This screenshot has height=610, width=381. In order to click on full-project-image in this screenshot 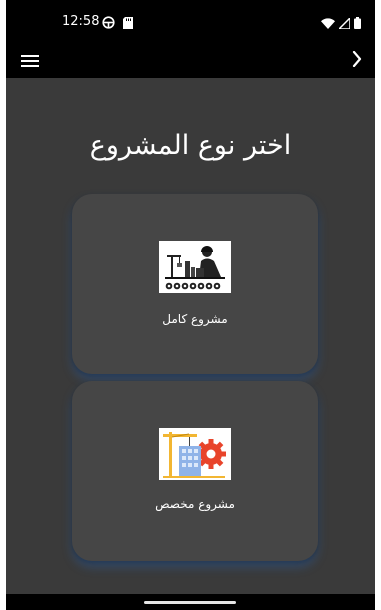, I will do `click(195, 267)`.